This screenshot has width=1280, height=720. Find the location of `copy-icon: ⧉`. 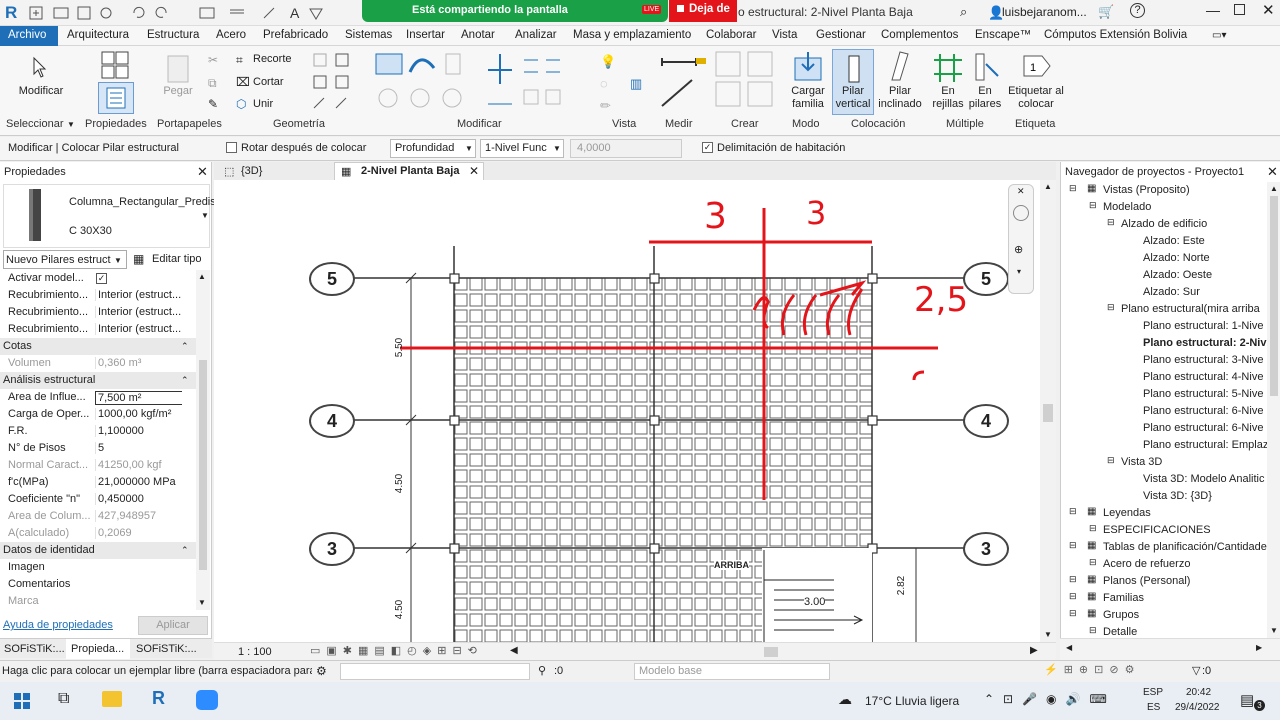

copy-icon: ⧉ is located at coordinates (212, 83).